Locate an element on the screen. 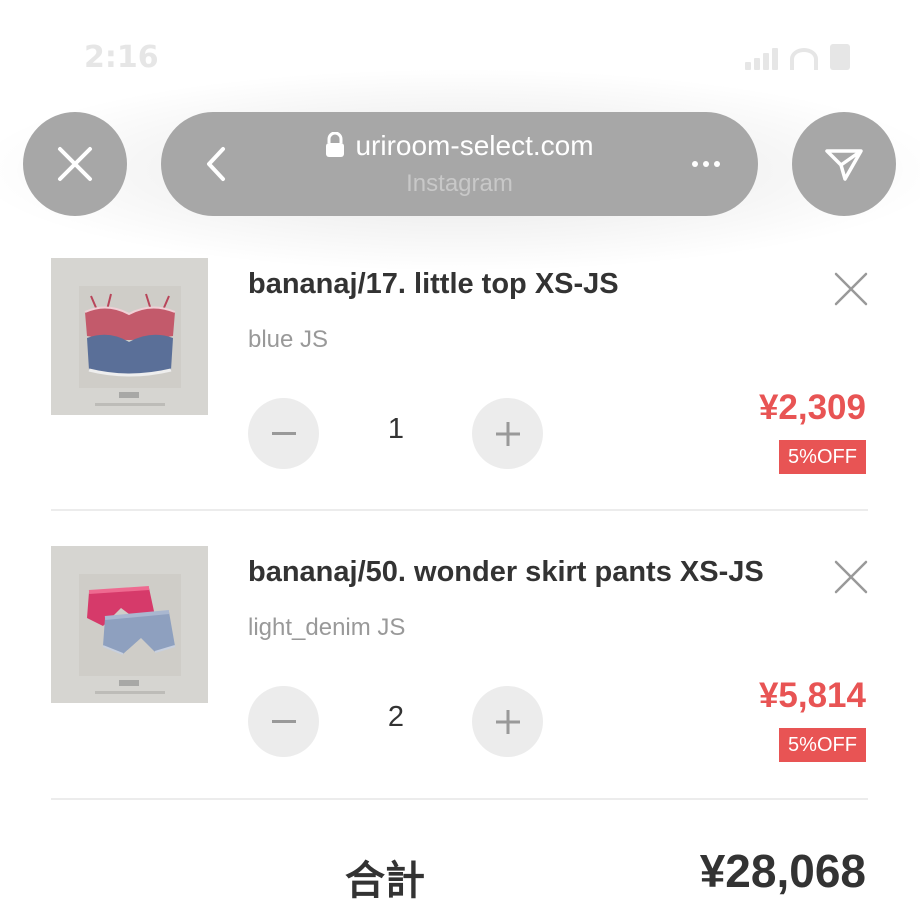 The width and height of the screenshot is (920, 920). url-row: uriroom-select.com is located at coordinates (459, 146).